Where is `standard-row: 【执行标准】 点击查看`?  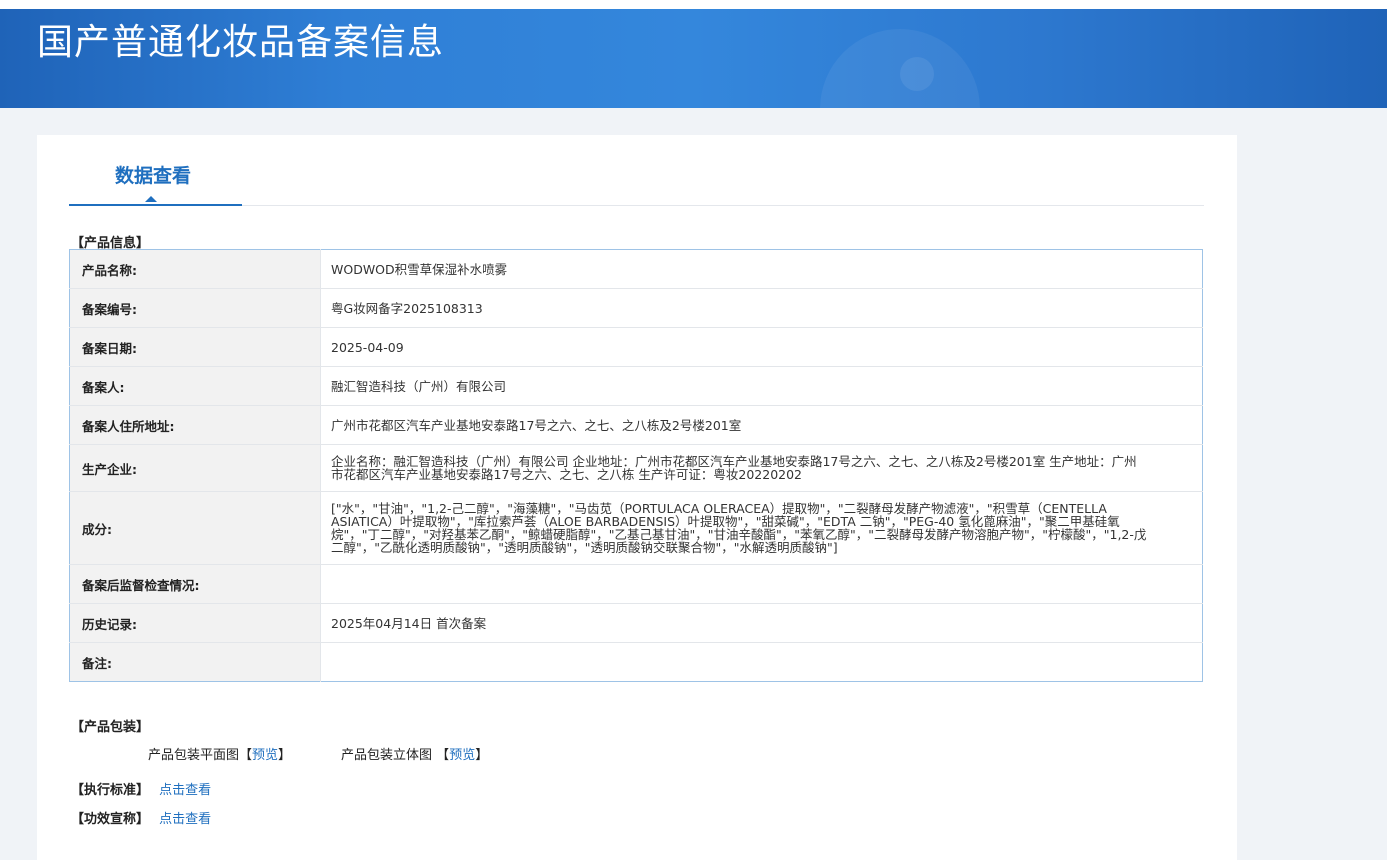
standard-row: 【执行标准】 点击查看 is located at coordinates (141, 788).